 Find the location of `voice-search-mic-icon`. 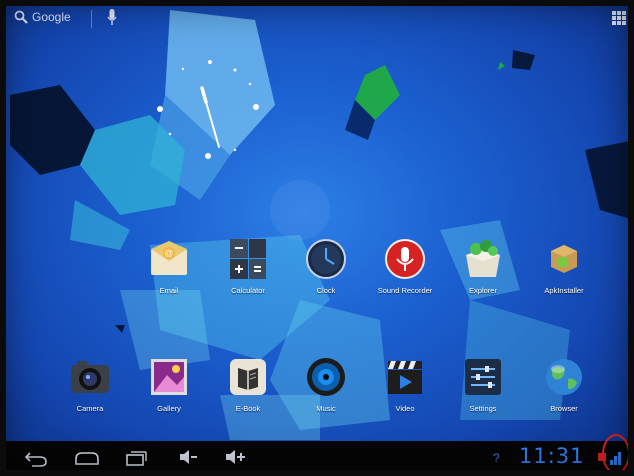

voice-search-mic-icon is located at coordinates (112, 18).